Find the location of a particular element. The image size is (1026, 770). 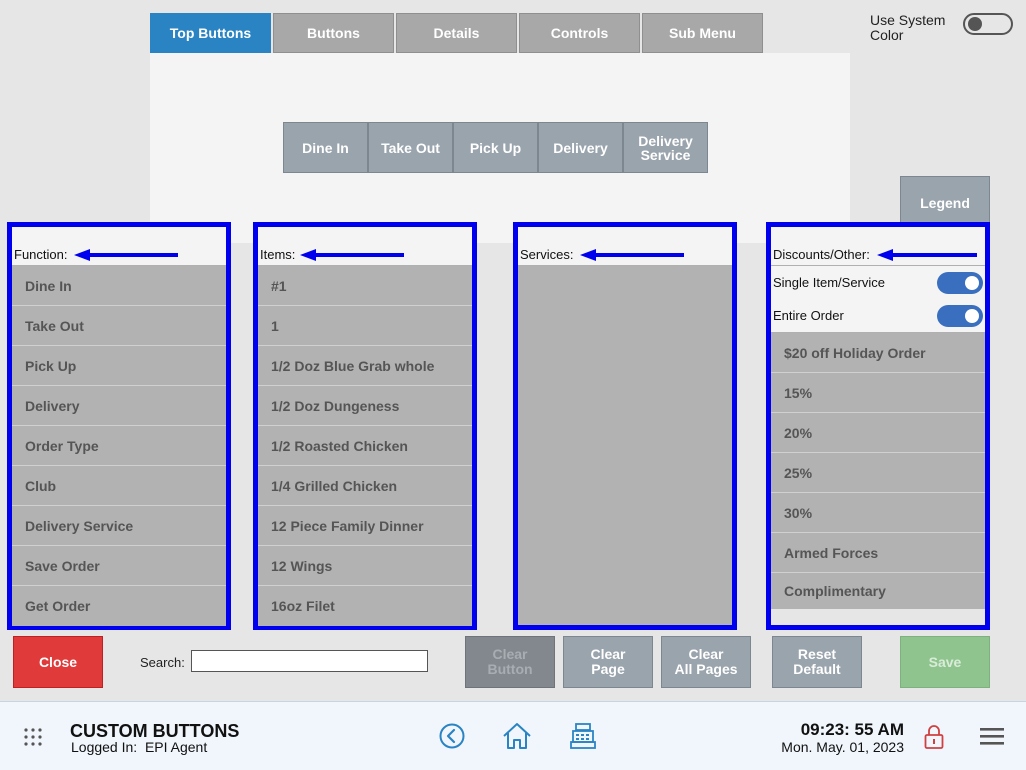

function-panel-header: Function: is located at coordinates (119, 246).